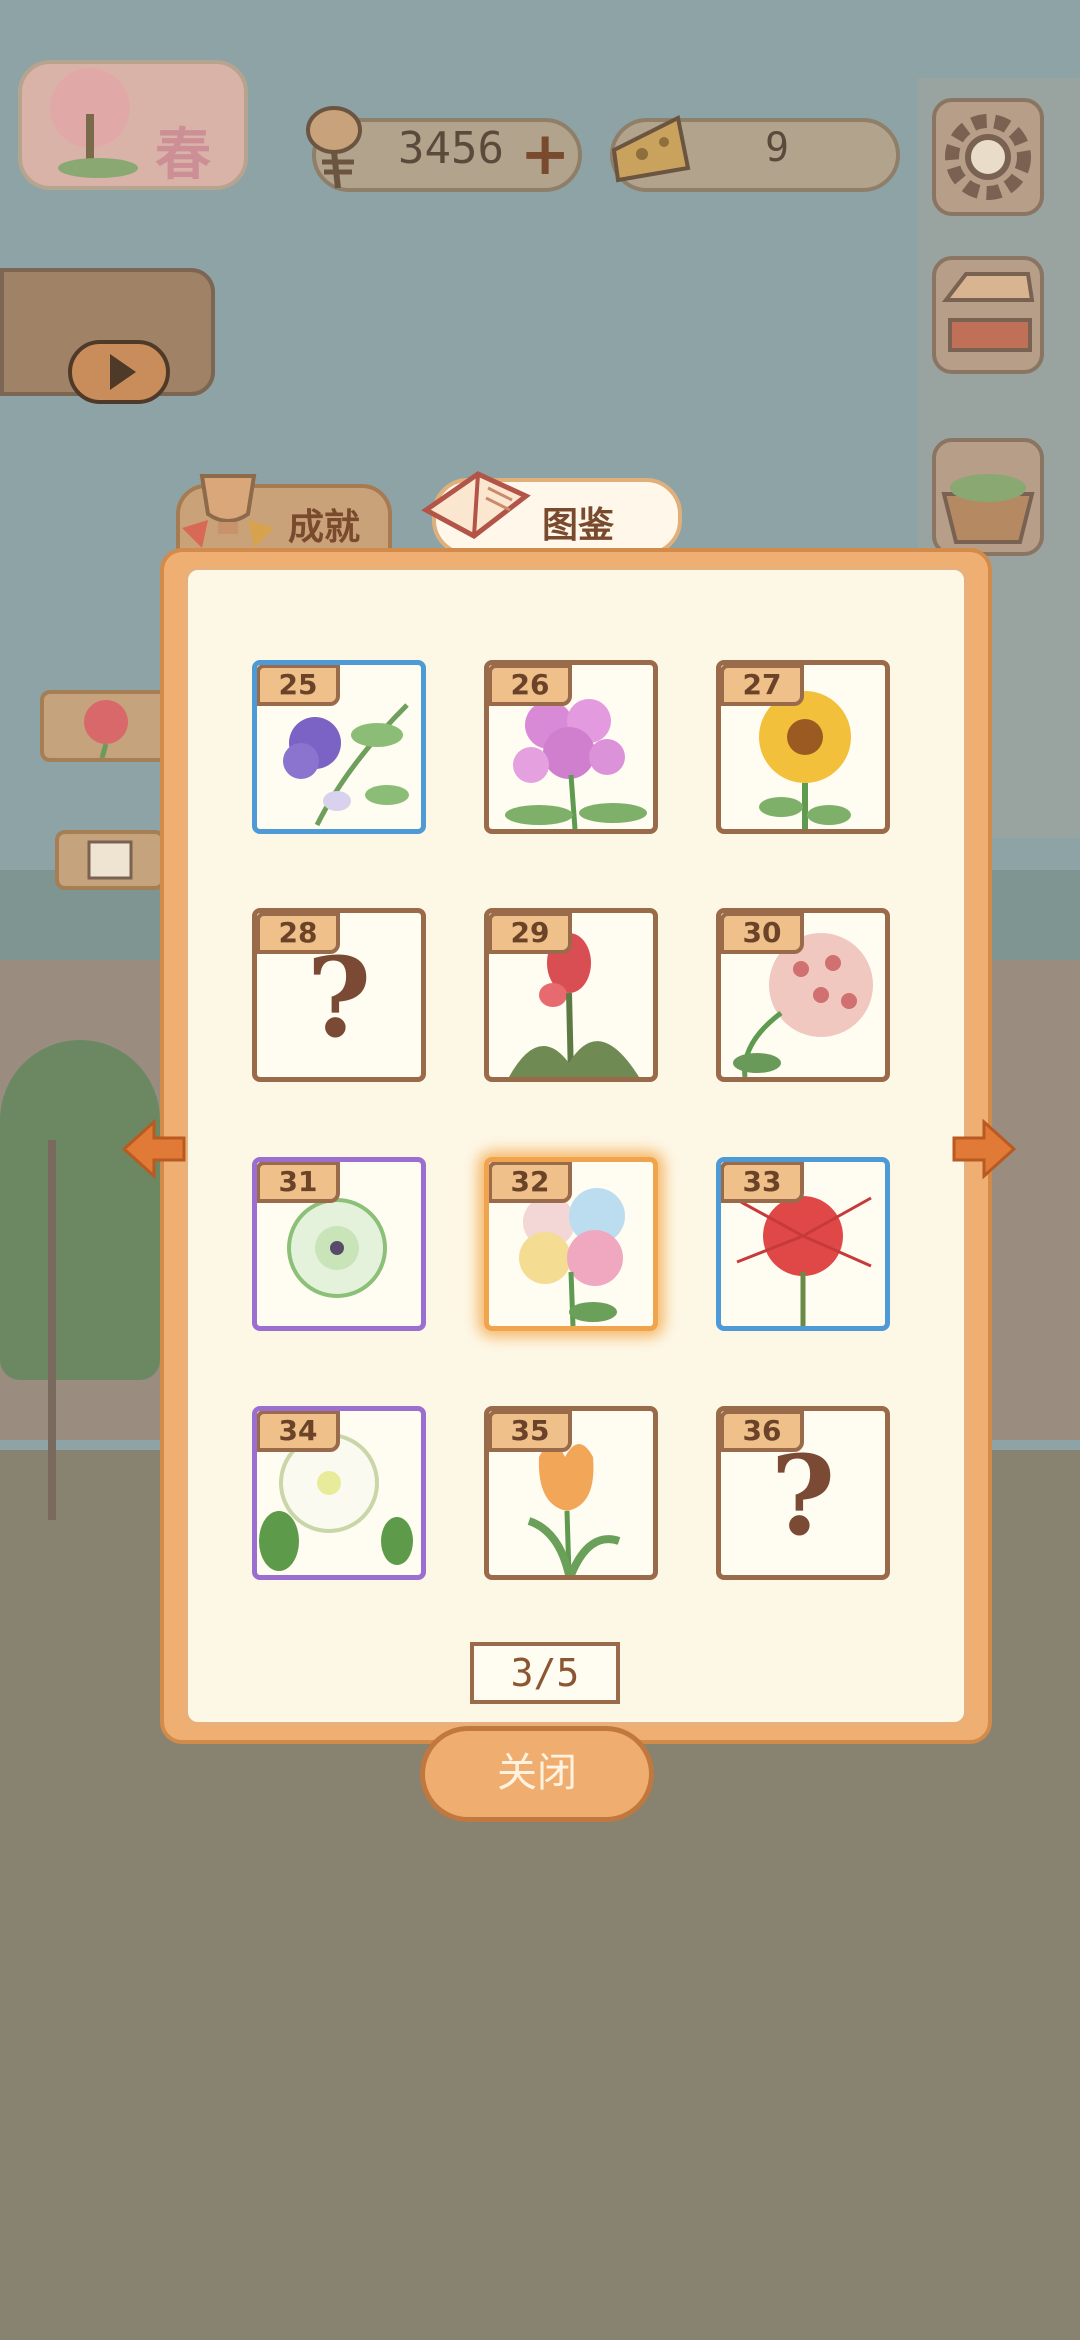 This screenshot has height=2340, width=1080. What do you see at coordinates (298, 685) in the screenshot?
I see `card-number: 25` at bounding box center [298, 685].